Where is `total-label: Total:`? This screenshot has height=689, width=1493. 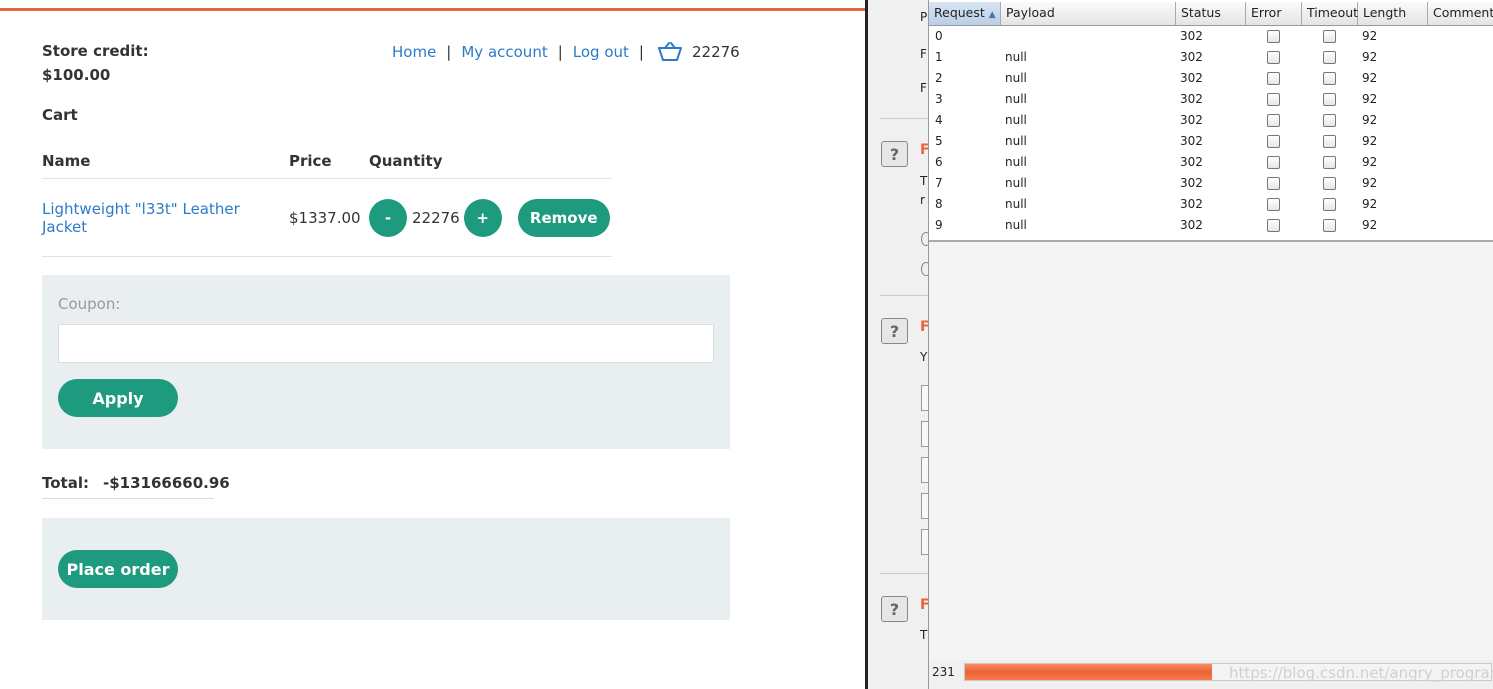
total-label: Total: is located at coordinates (65, 483).